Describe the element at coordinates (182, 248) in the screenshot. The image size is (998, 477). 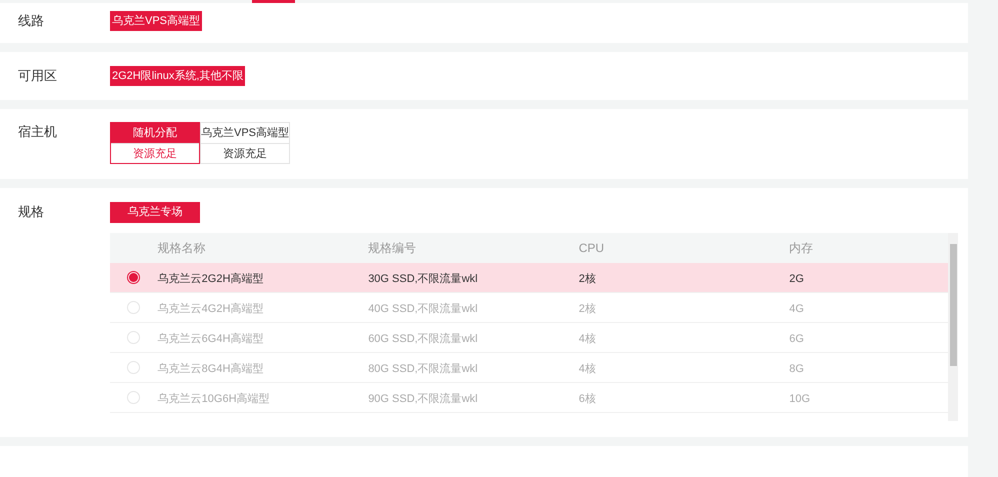
I see `column-header: 规格名称` at that location.